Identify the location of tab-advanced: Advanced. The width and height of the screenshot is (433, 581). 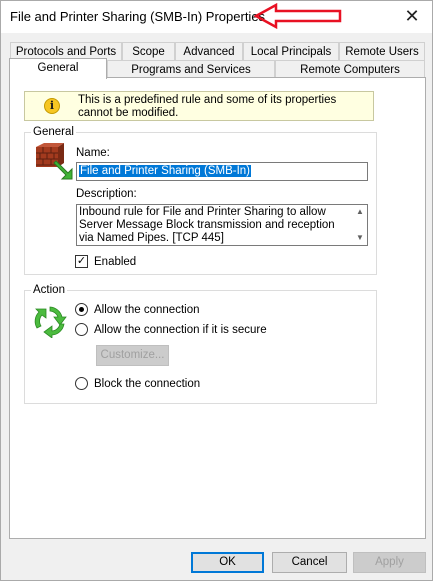
(209, 51).